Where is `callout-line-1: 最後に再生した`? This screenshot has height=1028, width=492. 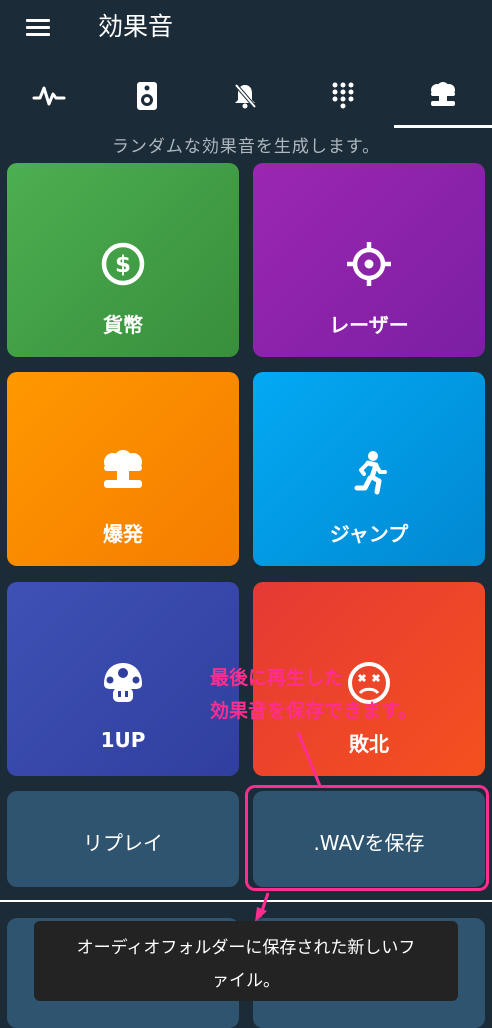 callout-line-1: 最後に再生した is located at coordinates (277, 678).